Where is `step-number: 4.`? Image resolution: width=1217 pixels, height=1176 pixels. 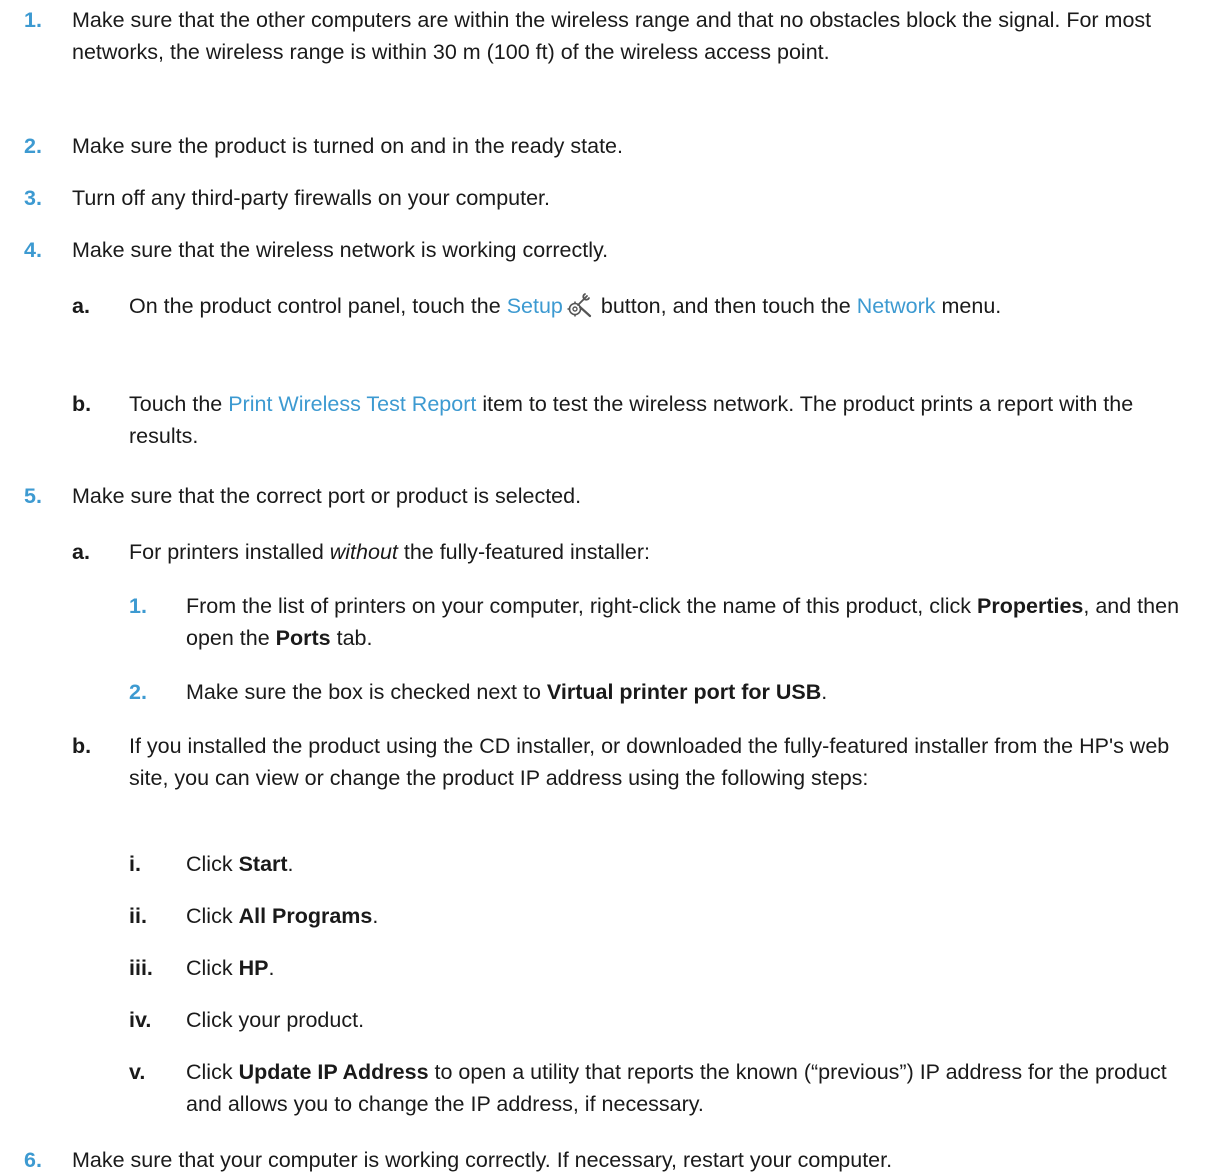 step-number: 4. is located at coordinates (33, 250).